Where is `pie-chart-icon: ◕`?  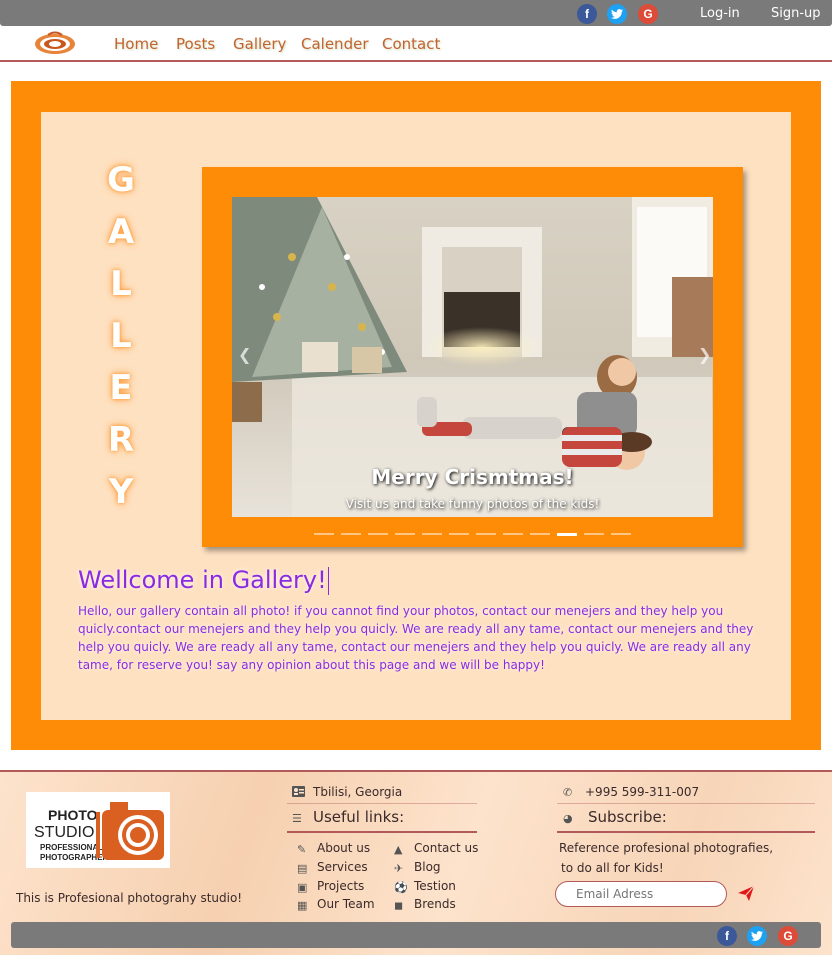 pie-chart-icon: ◕ is located at coordinates (568, 818).